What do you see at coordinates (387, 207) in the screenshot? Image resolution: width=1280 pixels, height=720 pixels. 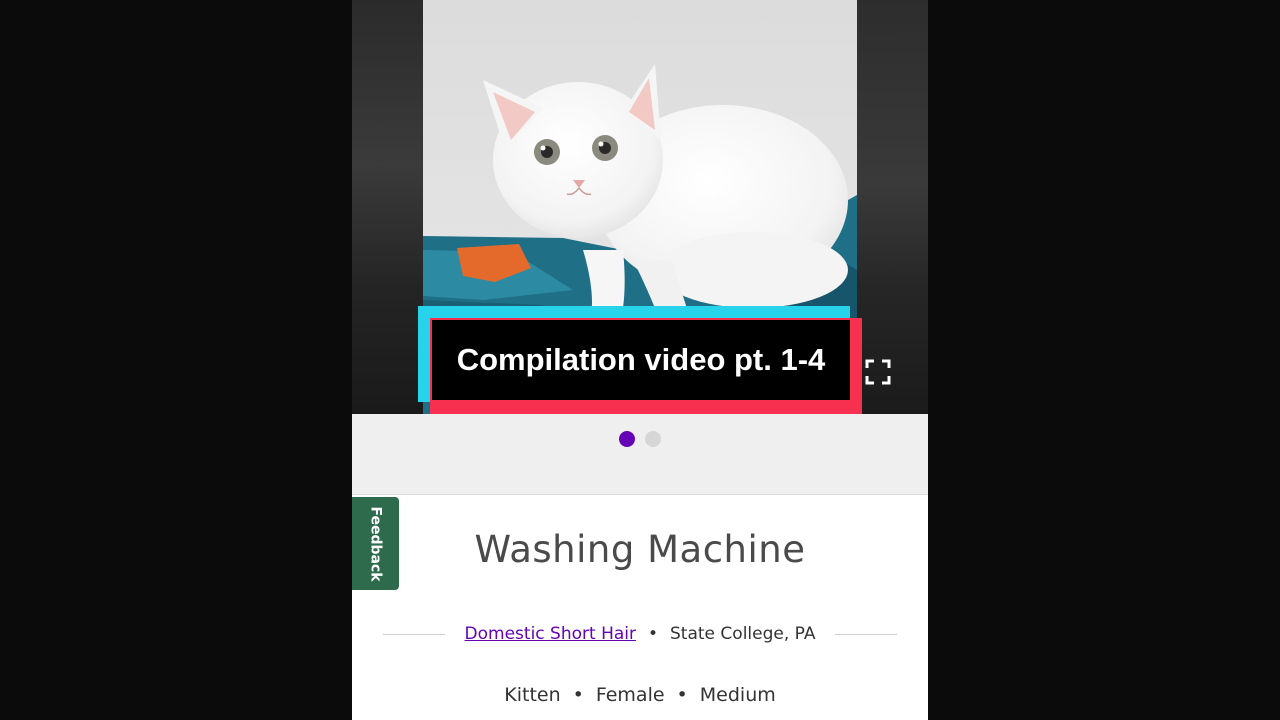 I see `carousel-blurred-background-left` at bounding box center [387, 207].